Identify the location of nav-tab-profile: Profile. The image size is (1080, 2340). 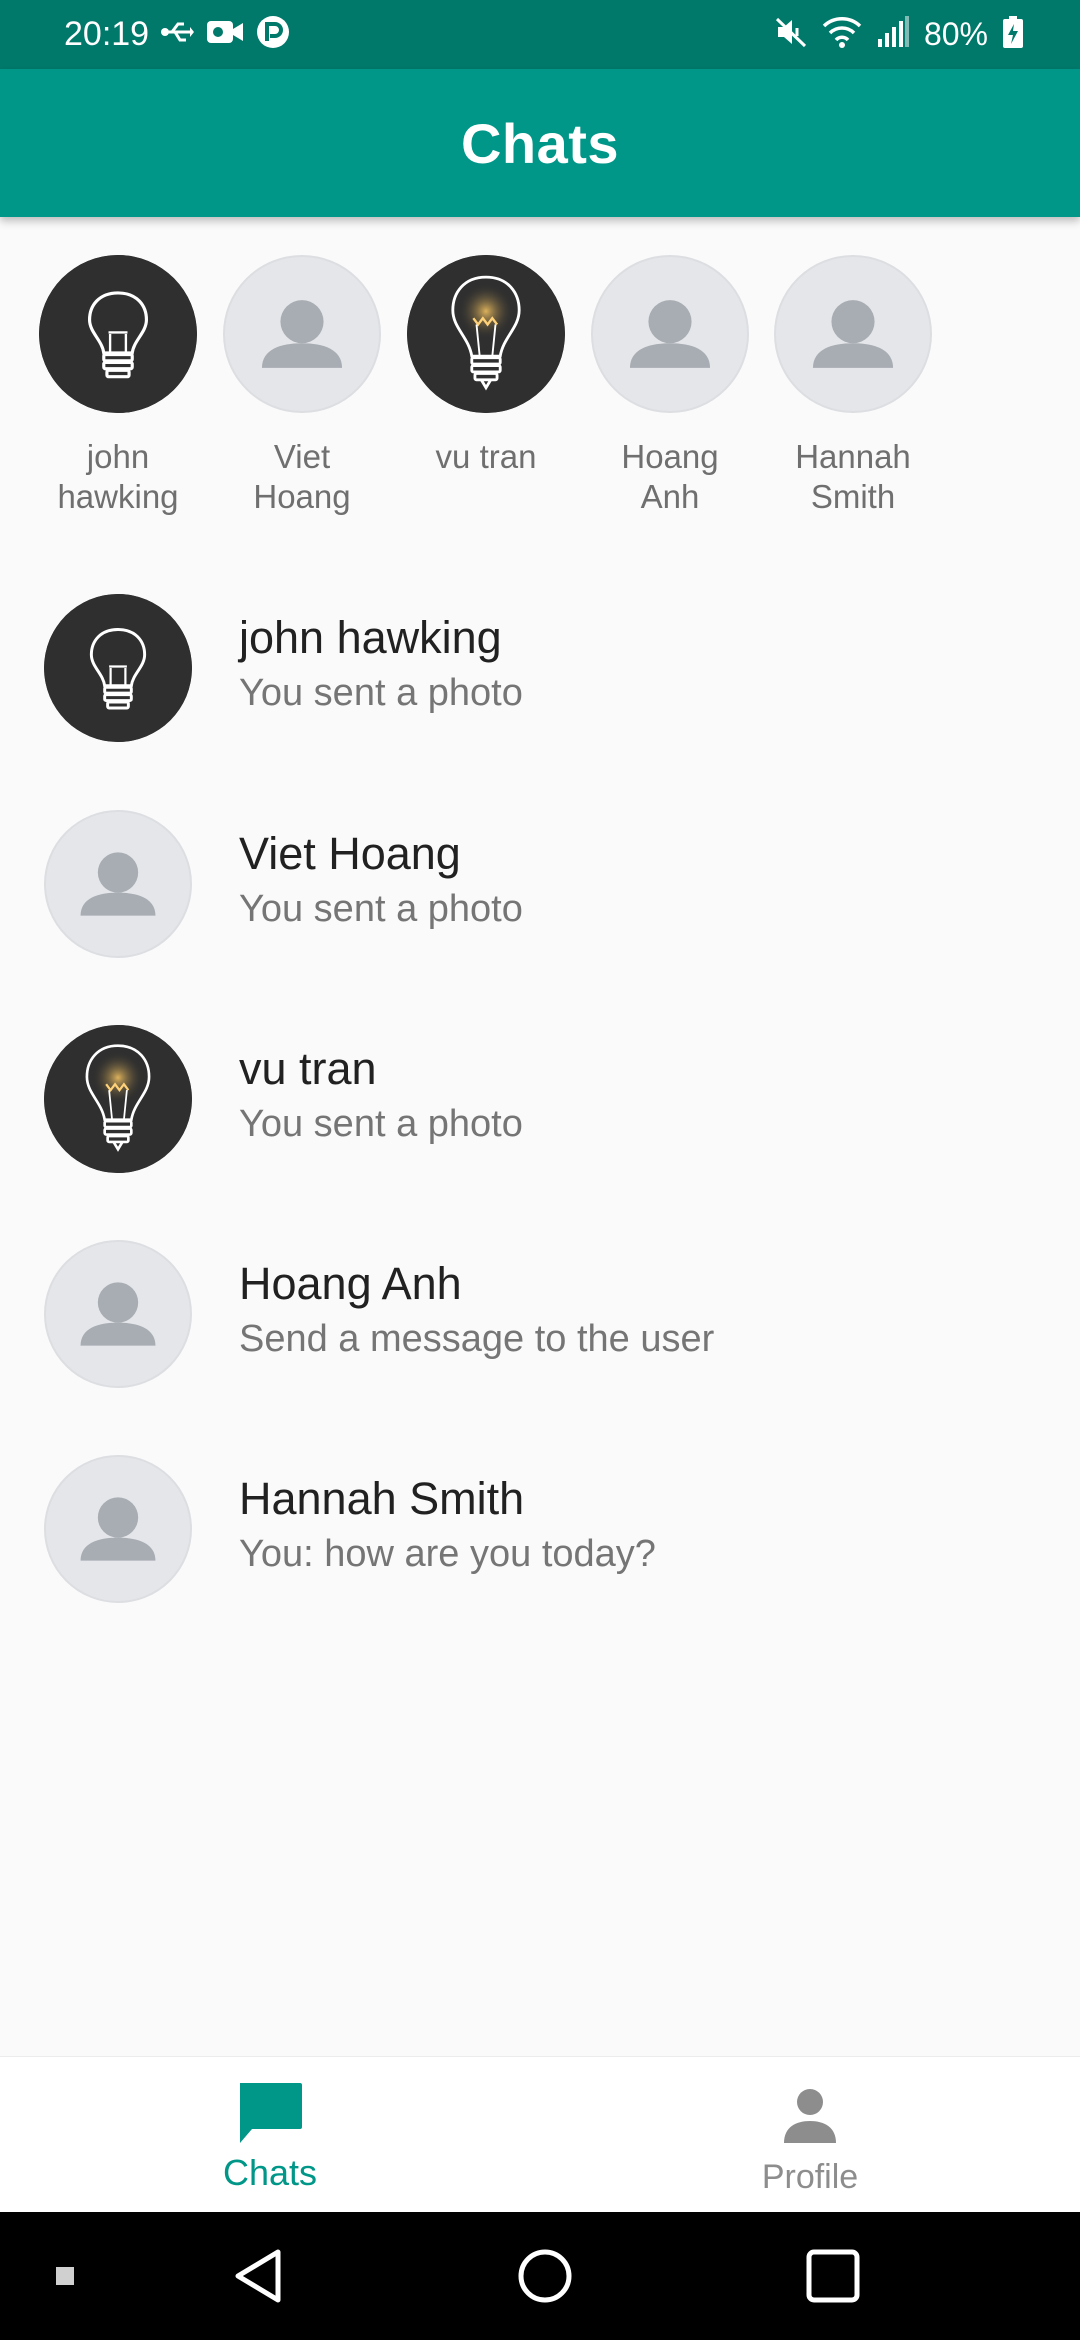
(810, 2135).